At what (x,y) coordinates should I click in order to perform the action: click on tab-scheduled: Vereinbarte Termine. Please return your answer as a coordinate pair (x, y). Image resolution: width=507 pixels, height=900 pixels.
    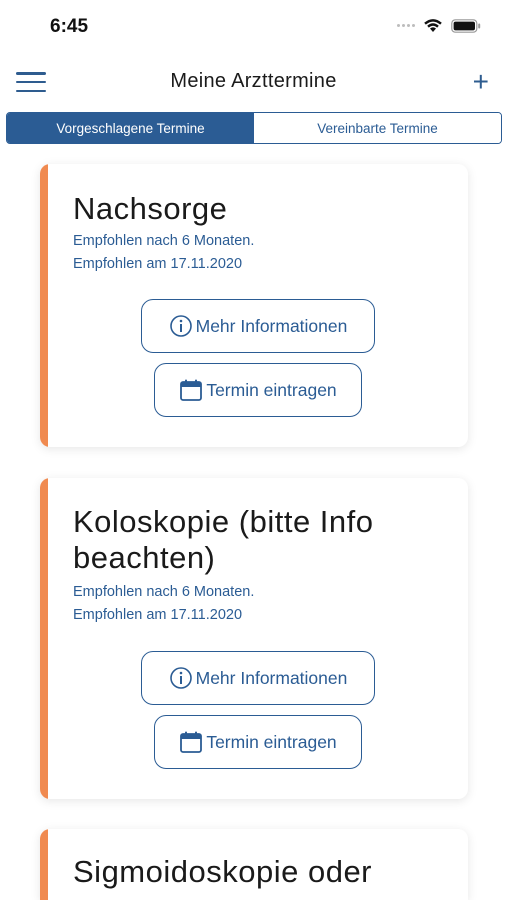
    Looking at the image, I should click on (377, 128).